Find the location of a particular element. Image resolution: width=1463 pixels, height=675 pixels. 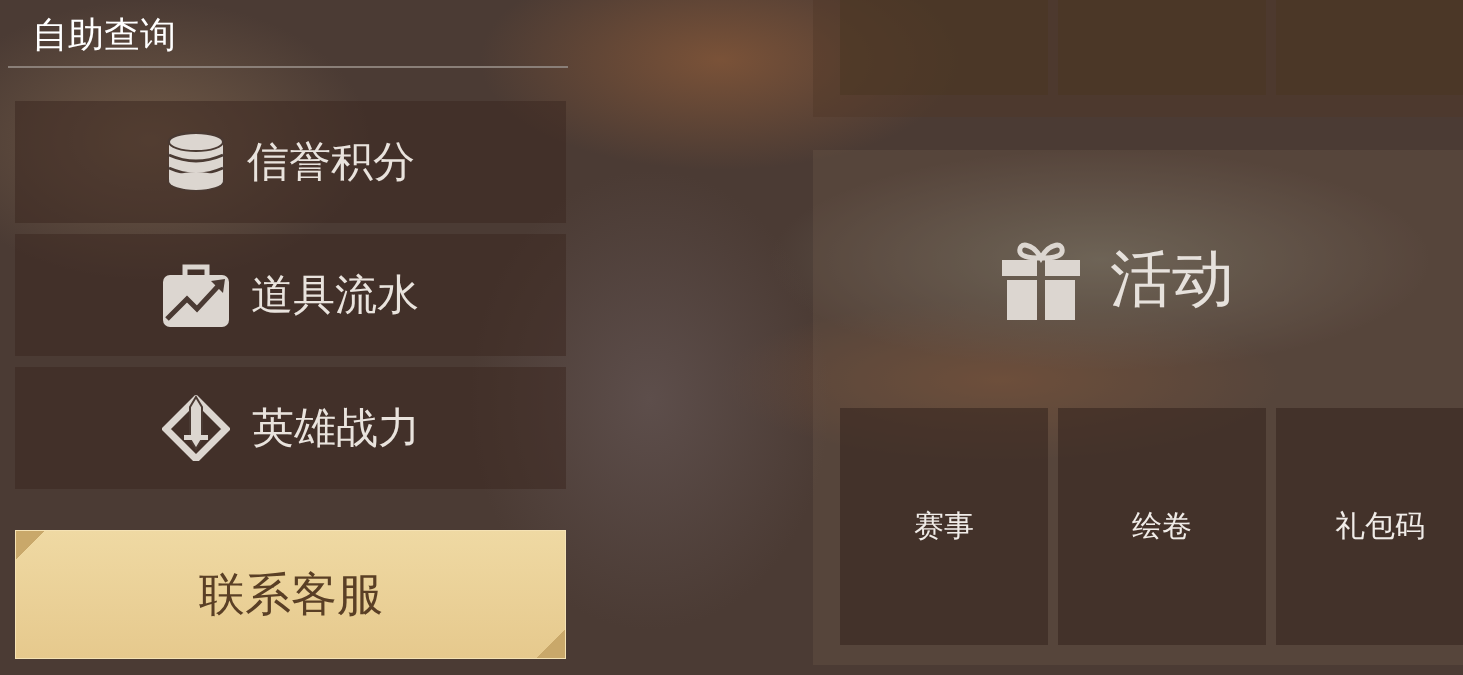

activity-tile: 赛事 is located at coordinates (944, 526).